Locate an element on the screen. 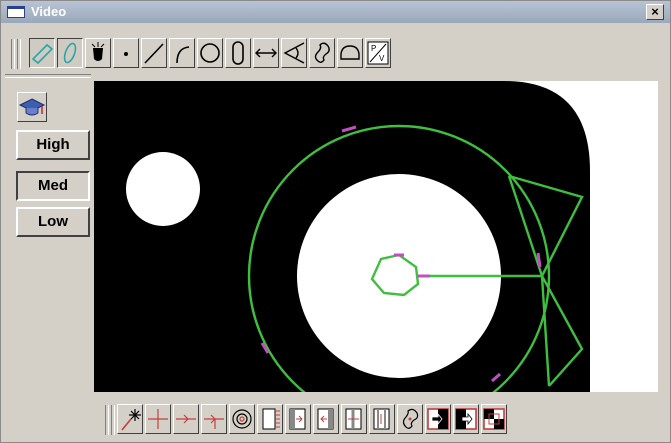 This screenshot has height=443, width=671. mortarboard-icon is located at coordinates (32, 107).